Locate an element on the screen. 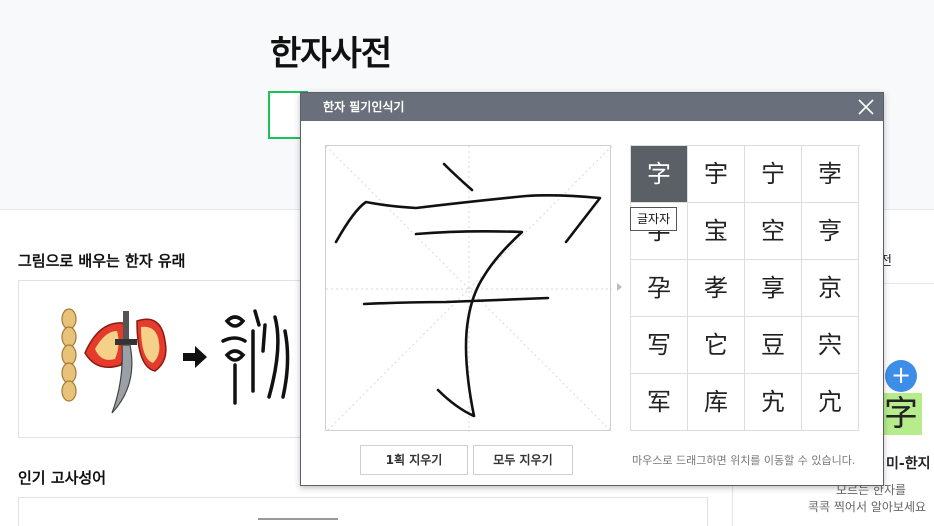 This screenshot has width=934, height=526. result-cell: 库 is located at coordinates (716, 402).